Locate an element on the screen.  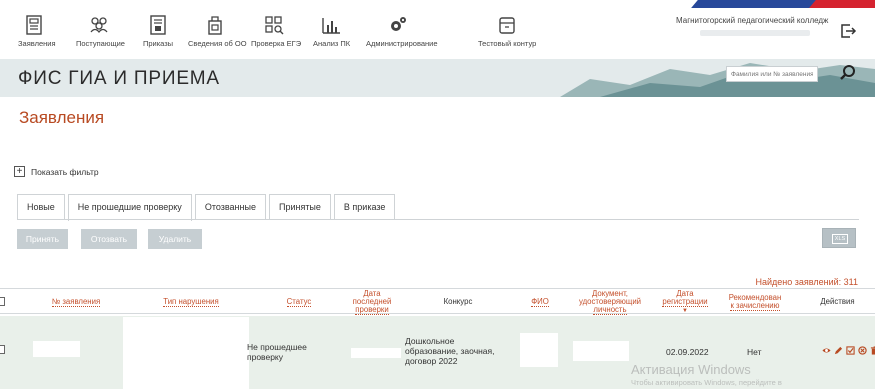
organization-name: Магнитогорский педагогический колледж is located at coordinates (752, 20).